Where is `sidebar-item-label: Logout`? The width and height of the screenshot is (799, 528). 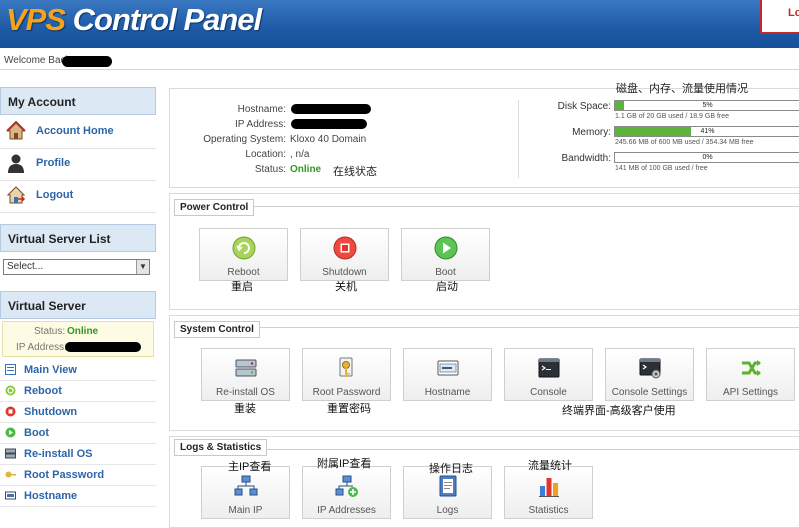 sidebar-item-label: Logout is located at coordinates (55, 195).